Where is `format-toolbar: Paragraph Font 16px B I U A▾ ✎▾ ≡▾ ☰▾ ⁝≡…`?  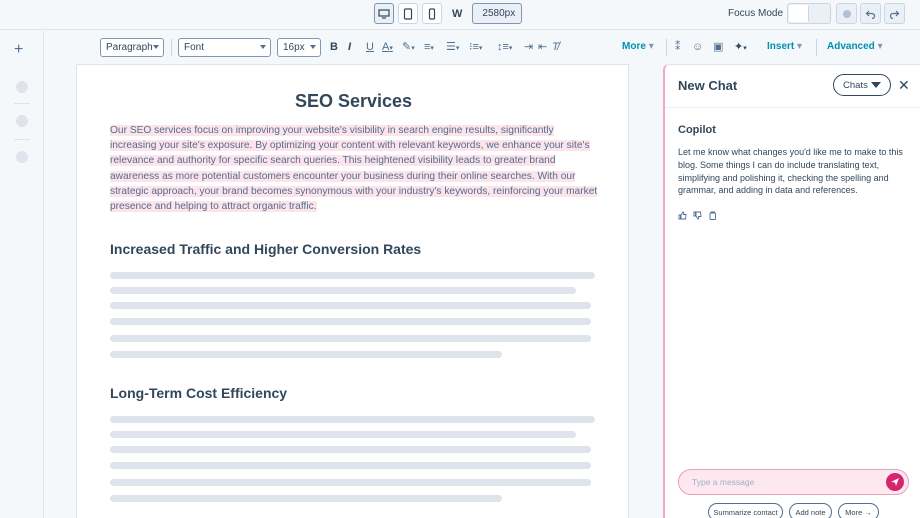 format-toolbar: Paragraph Font 16px B I U A▾ ✎▾ ≡▾ ☰▾ ⁝≡… is located at coordinates (482, 47).